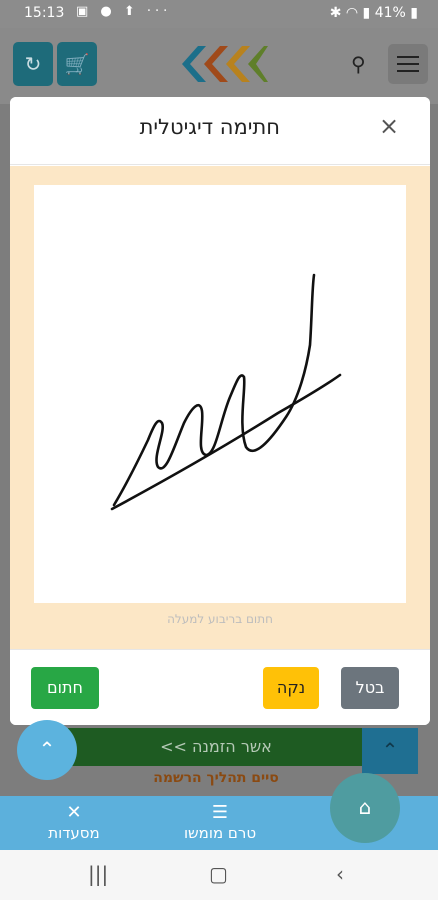  Describe the element at coordinates (408, 57) in the screenshot. I see `hamburger-icon` at that location.